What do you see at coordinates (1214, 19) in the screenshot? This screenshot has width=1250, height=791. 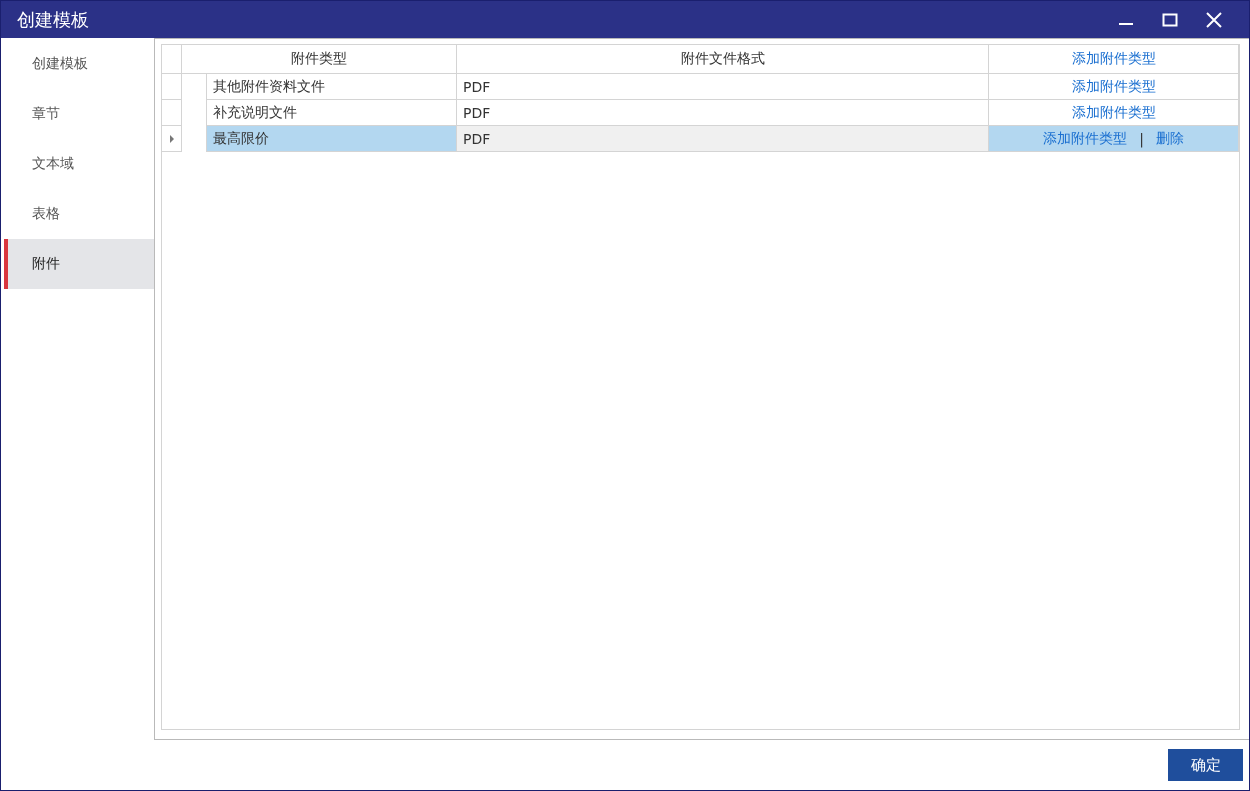 I see `close-icon` at bounding box center [1214, 19].